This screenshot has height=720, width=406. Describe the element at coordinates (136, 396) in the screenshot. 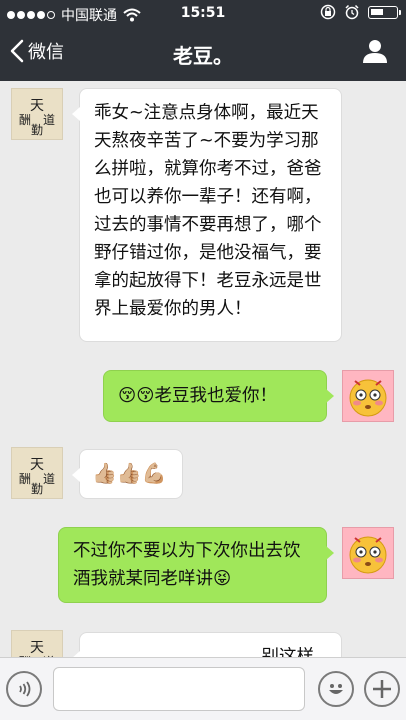

I see `emoji-kiss: 😚😚` at that location.